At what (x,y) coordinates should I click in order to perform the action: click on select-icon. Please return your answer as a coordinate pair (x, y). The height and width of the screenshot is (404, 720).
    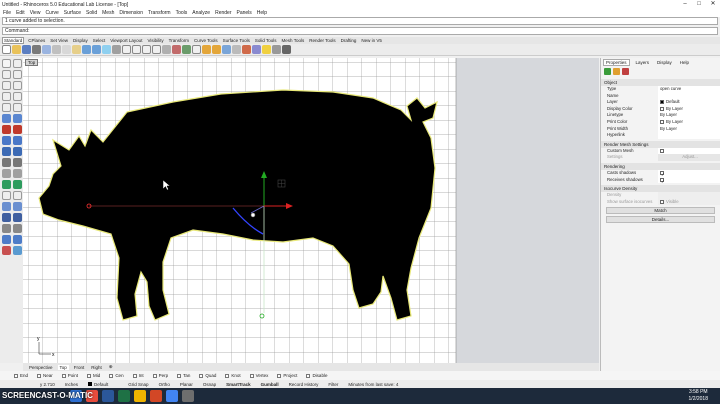
    Looking at the image, I should click on (196, 49).